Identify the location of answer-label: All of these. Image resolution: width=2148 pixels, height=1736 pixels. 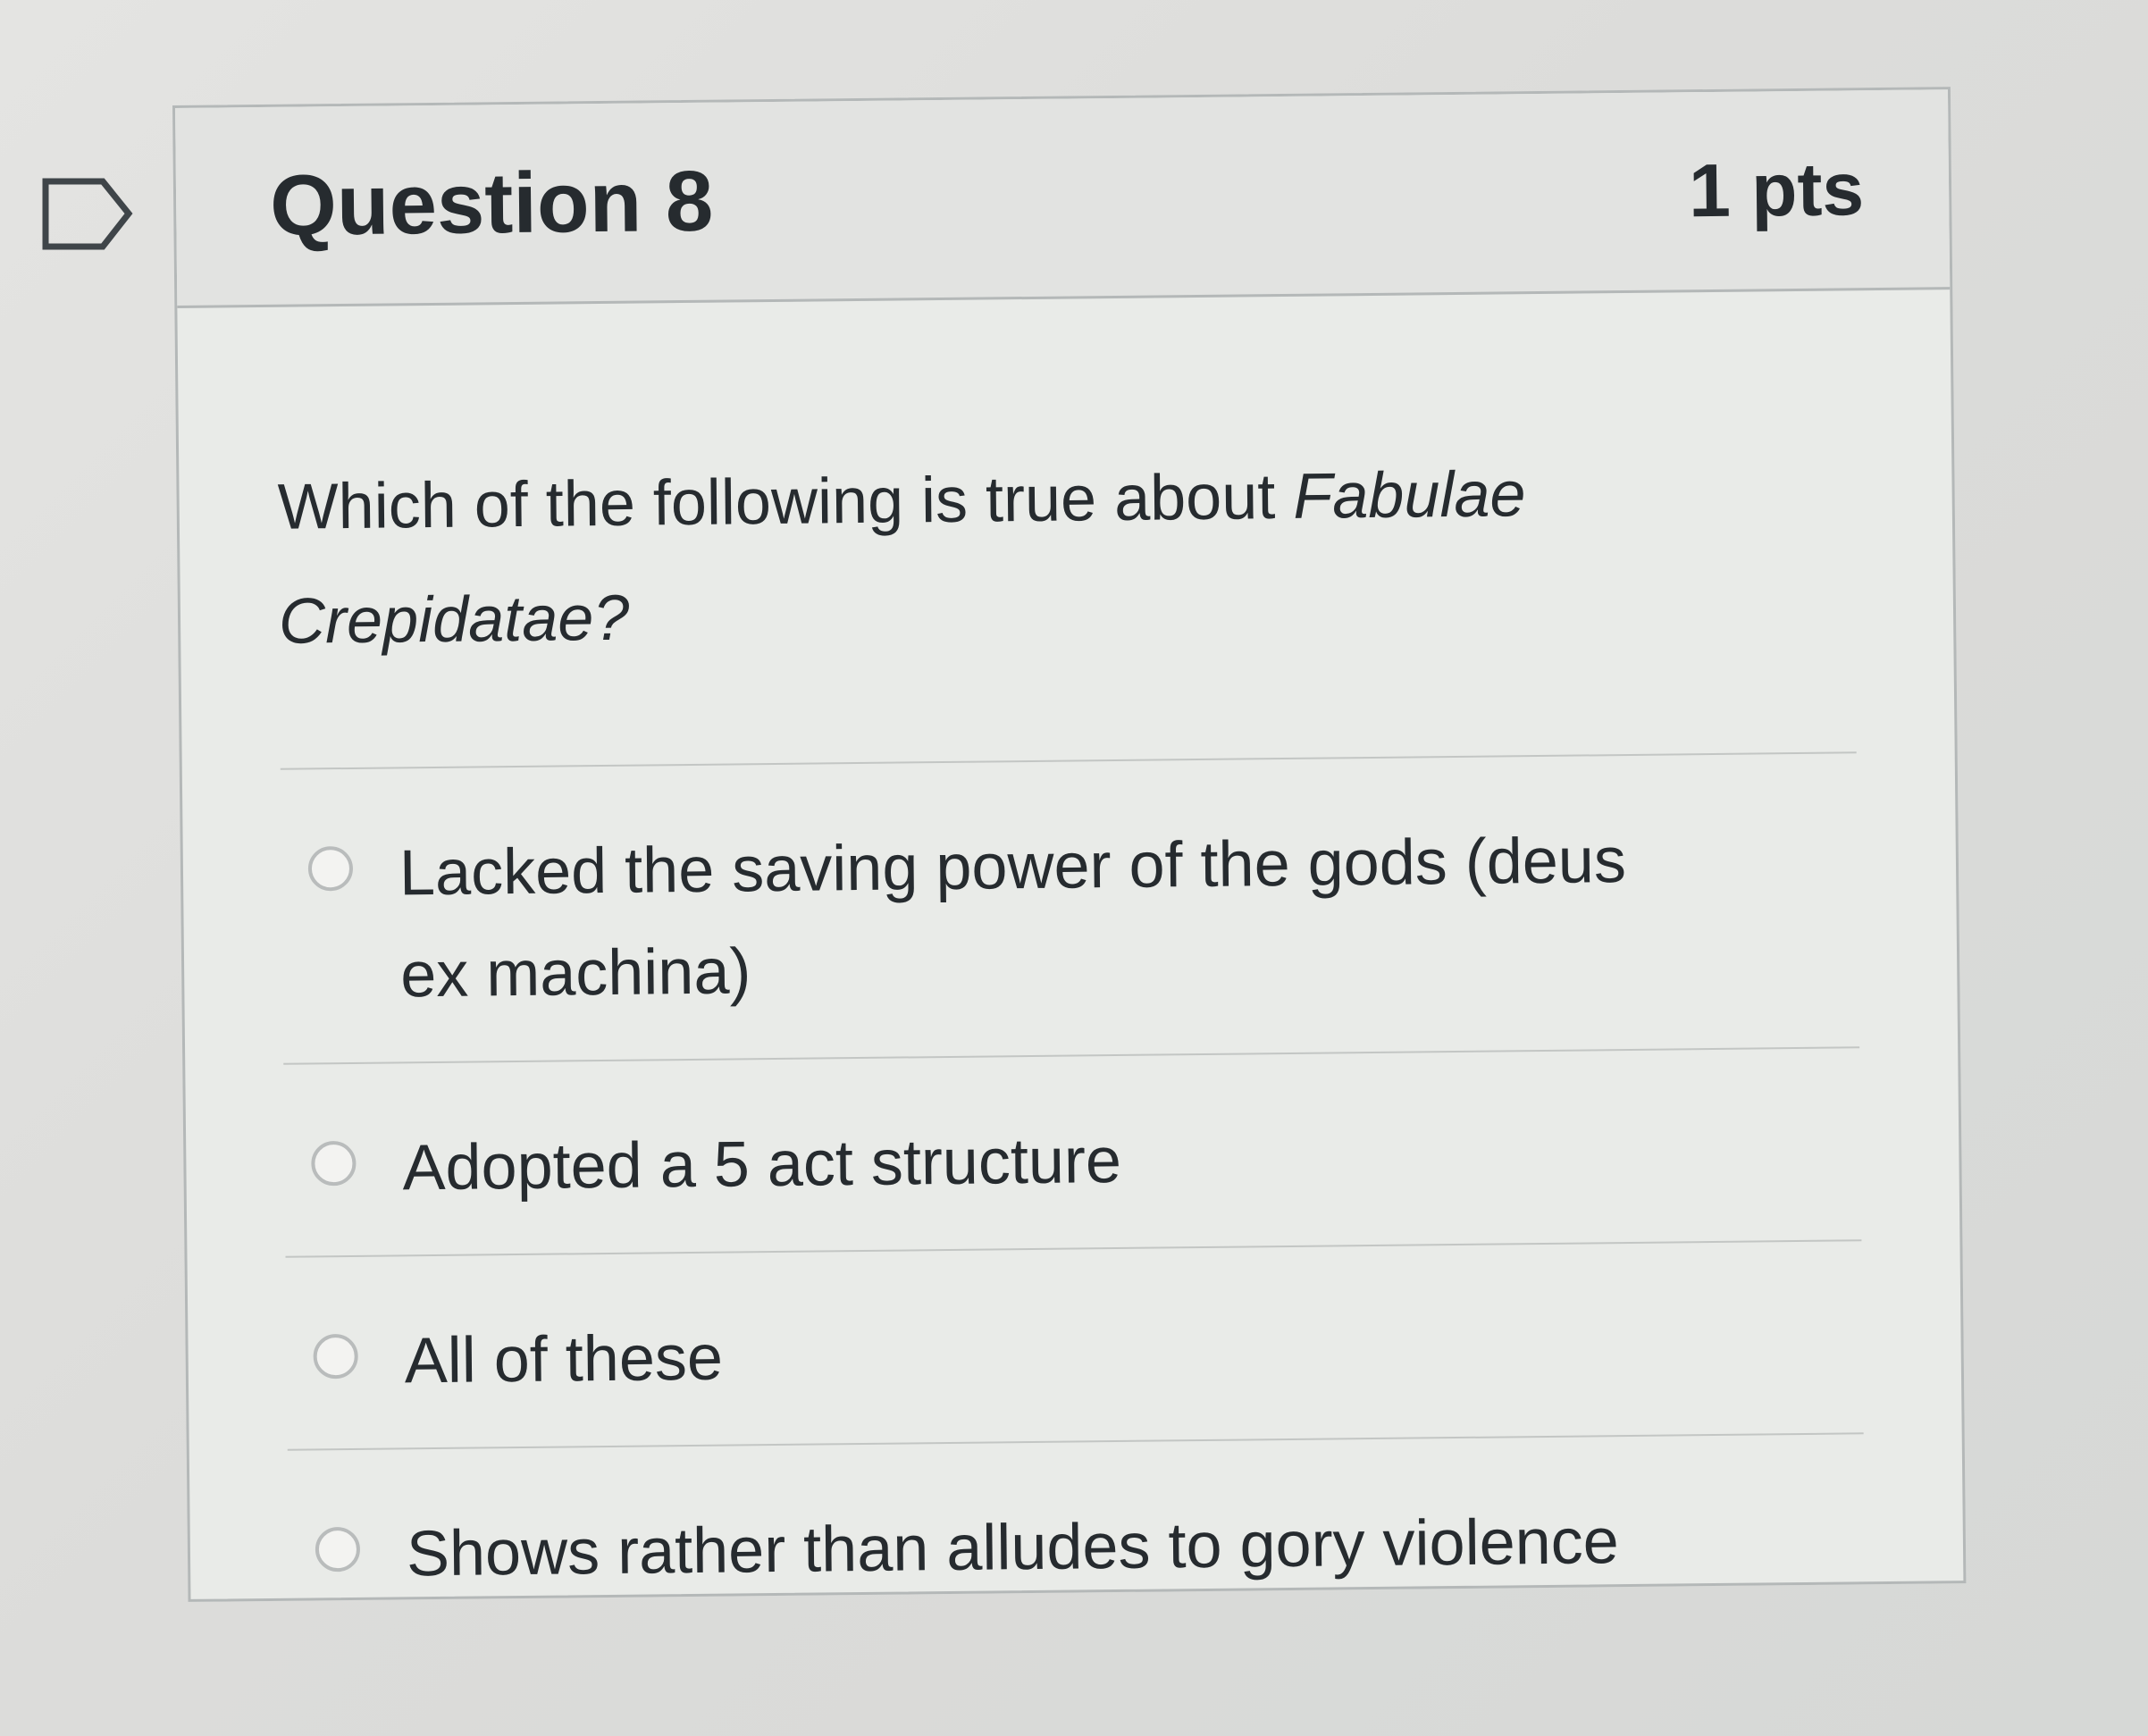
(563, 1360).